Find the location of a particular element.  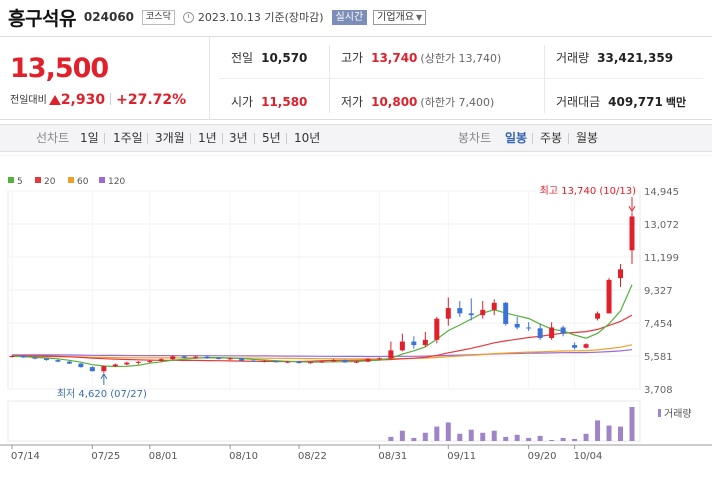

current-price: 13,500 is located at coordinates (59, 68).